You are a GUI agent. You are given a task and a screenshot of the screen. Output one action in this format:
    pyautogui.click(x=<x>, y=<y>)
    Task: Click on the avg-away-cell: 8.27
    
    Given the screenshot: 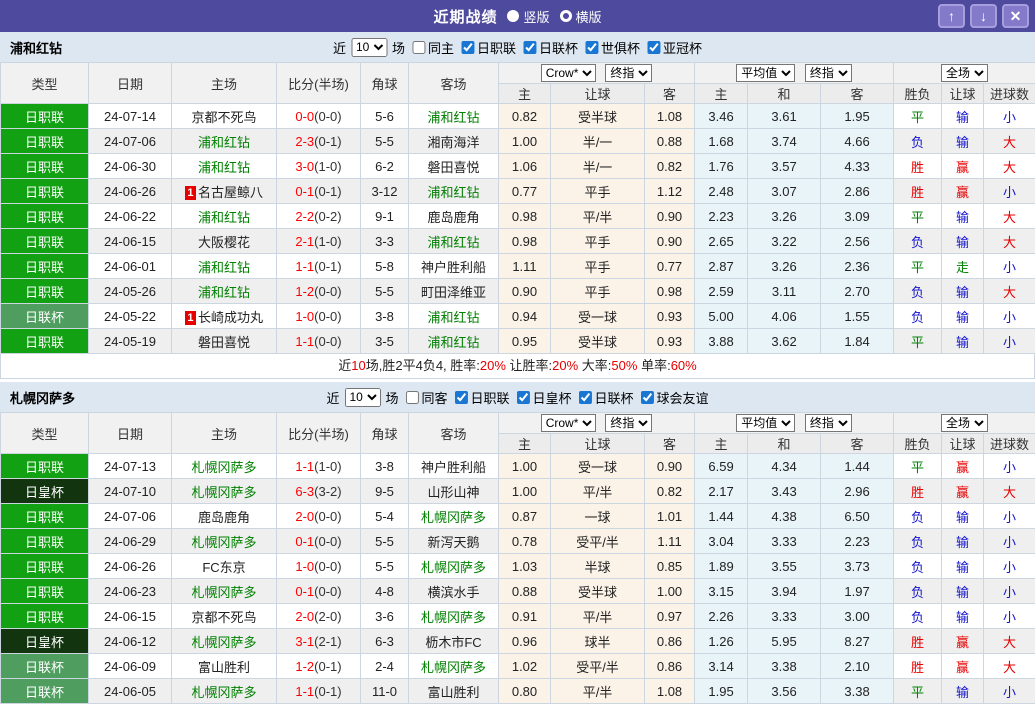 What is the action you would take?
    pyautogui.click(x=857, y=641)
    